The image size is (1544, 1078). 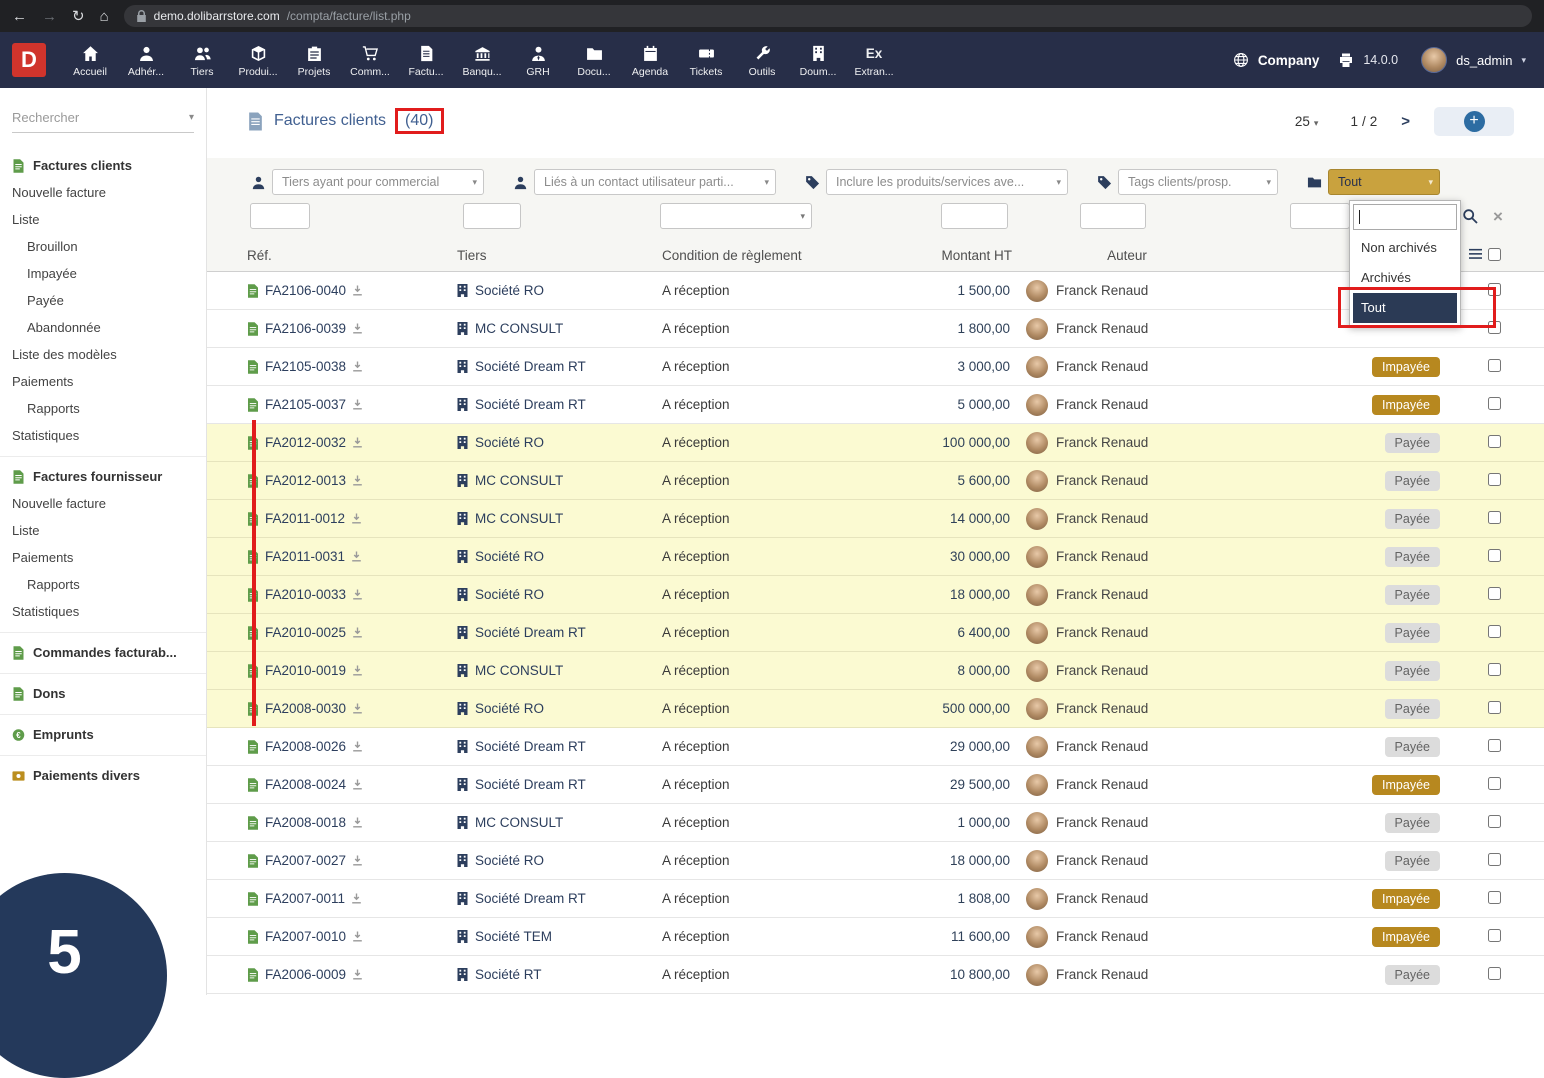 I want to click on refresh-icon: ↻, so click(x=78, y=16).